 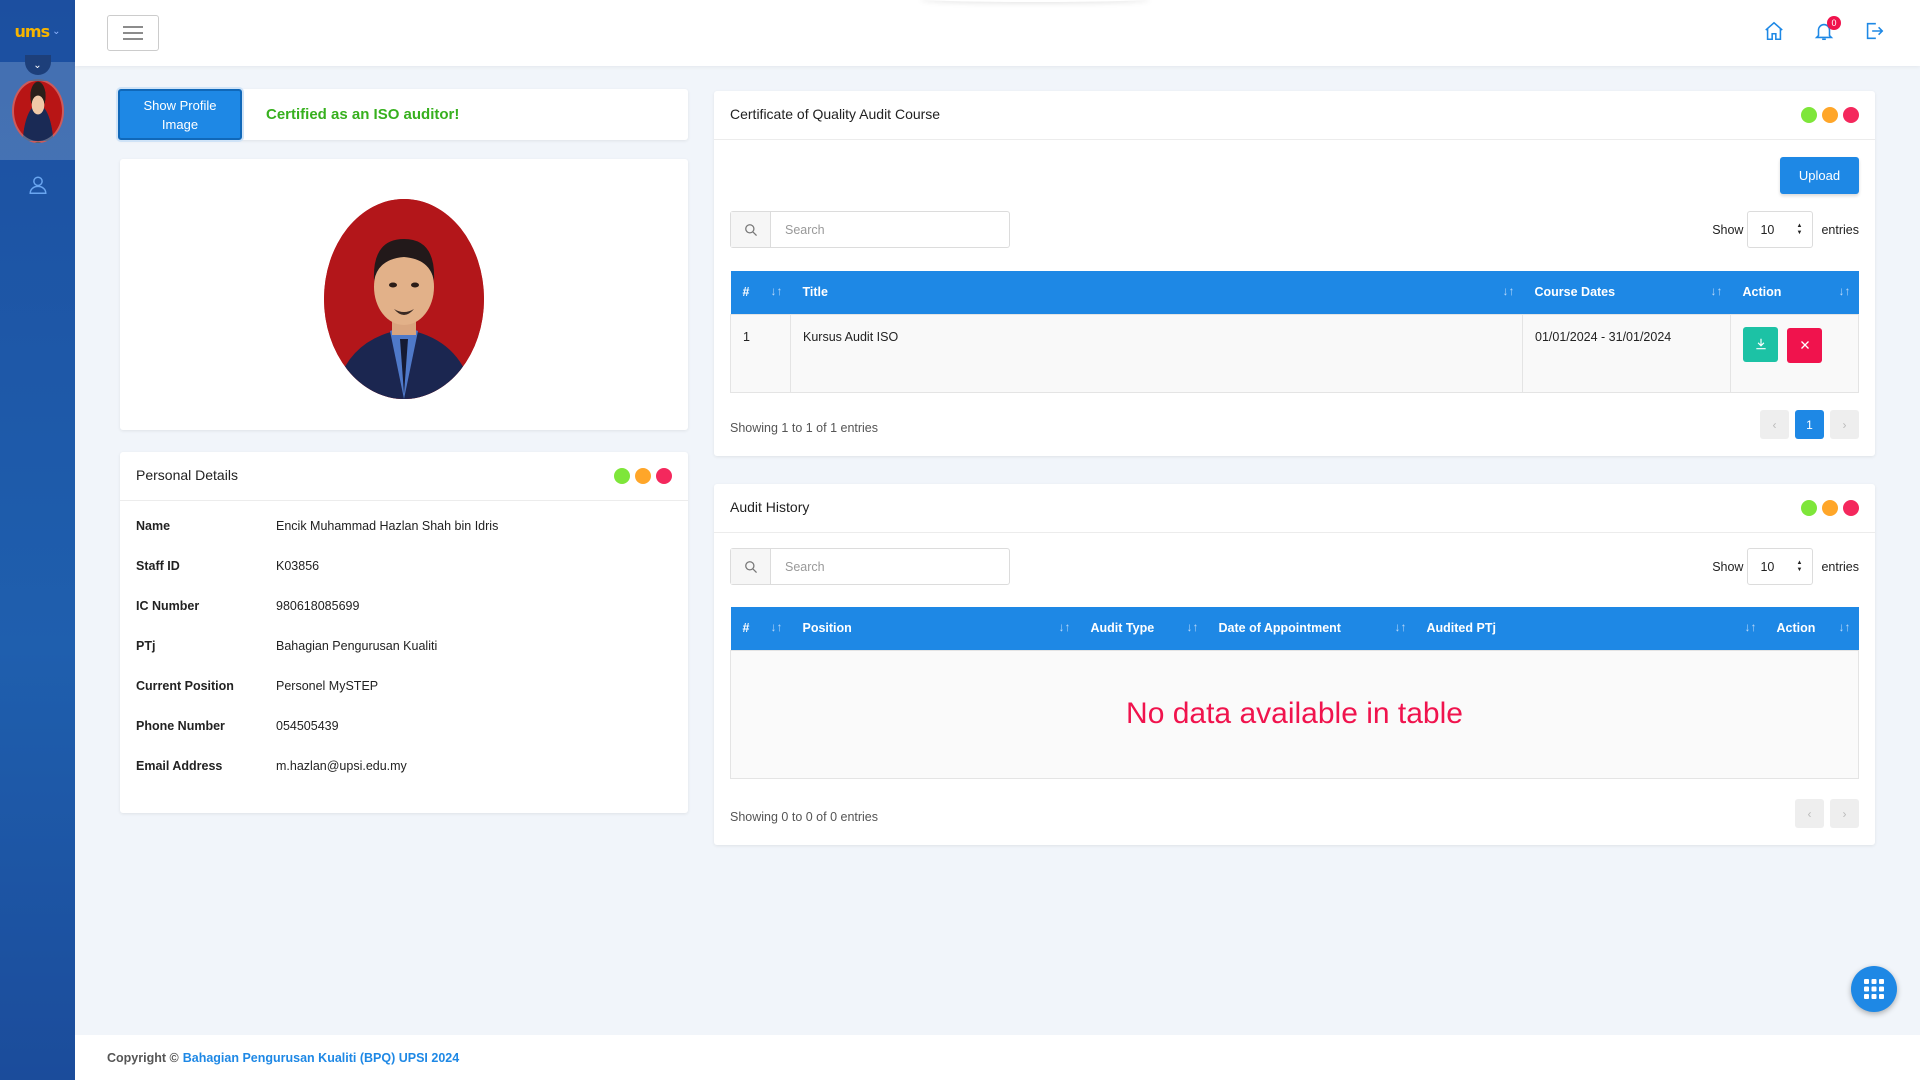 What do you see at coordinates (37, 111) in the screenshot?
I see `avatar` at bounding box center [37, 111].